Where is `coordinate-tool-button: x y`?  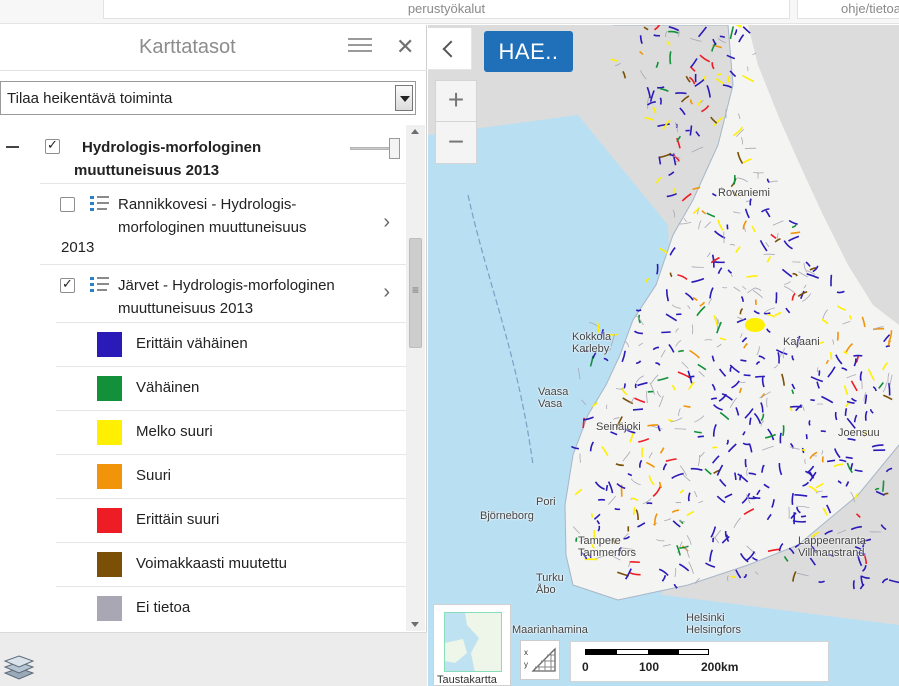 coordinate-tool-button: x y is located at coordinates (540, 660).